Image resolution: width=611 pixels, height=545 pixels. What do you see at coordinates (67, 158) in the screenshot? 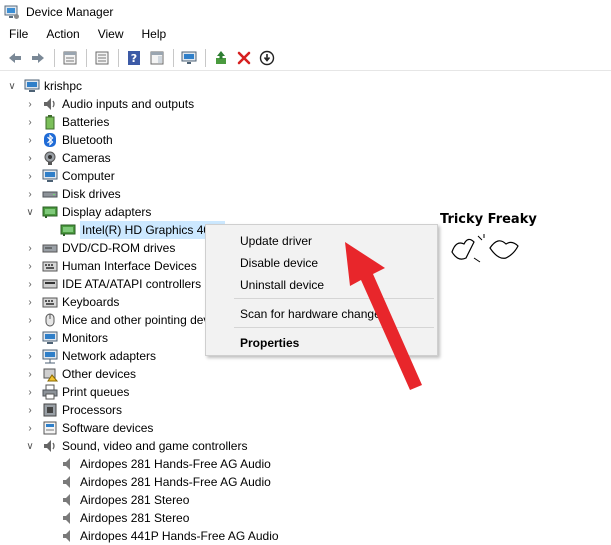
I see `tree-item-cameras: › Cameras` at bounding box center [67, 158].